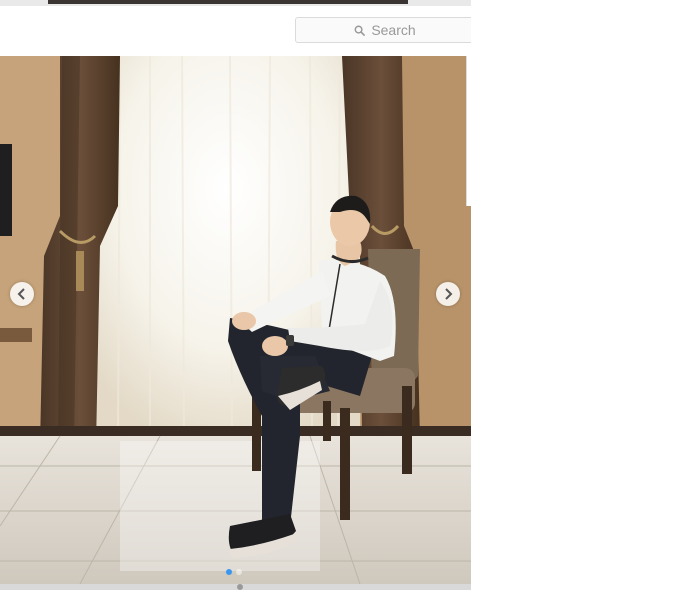  What do you see at coordinates (235, 587) in the screenshot?
I see `bottom-scroll-bar` at bounding box center [235, 587].